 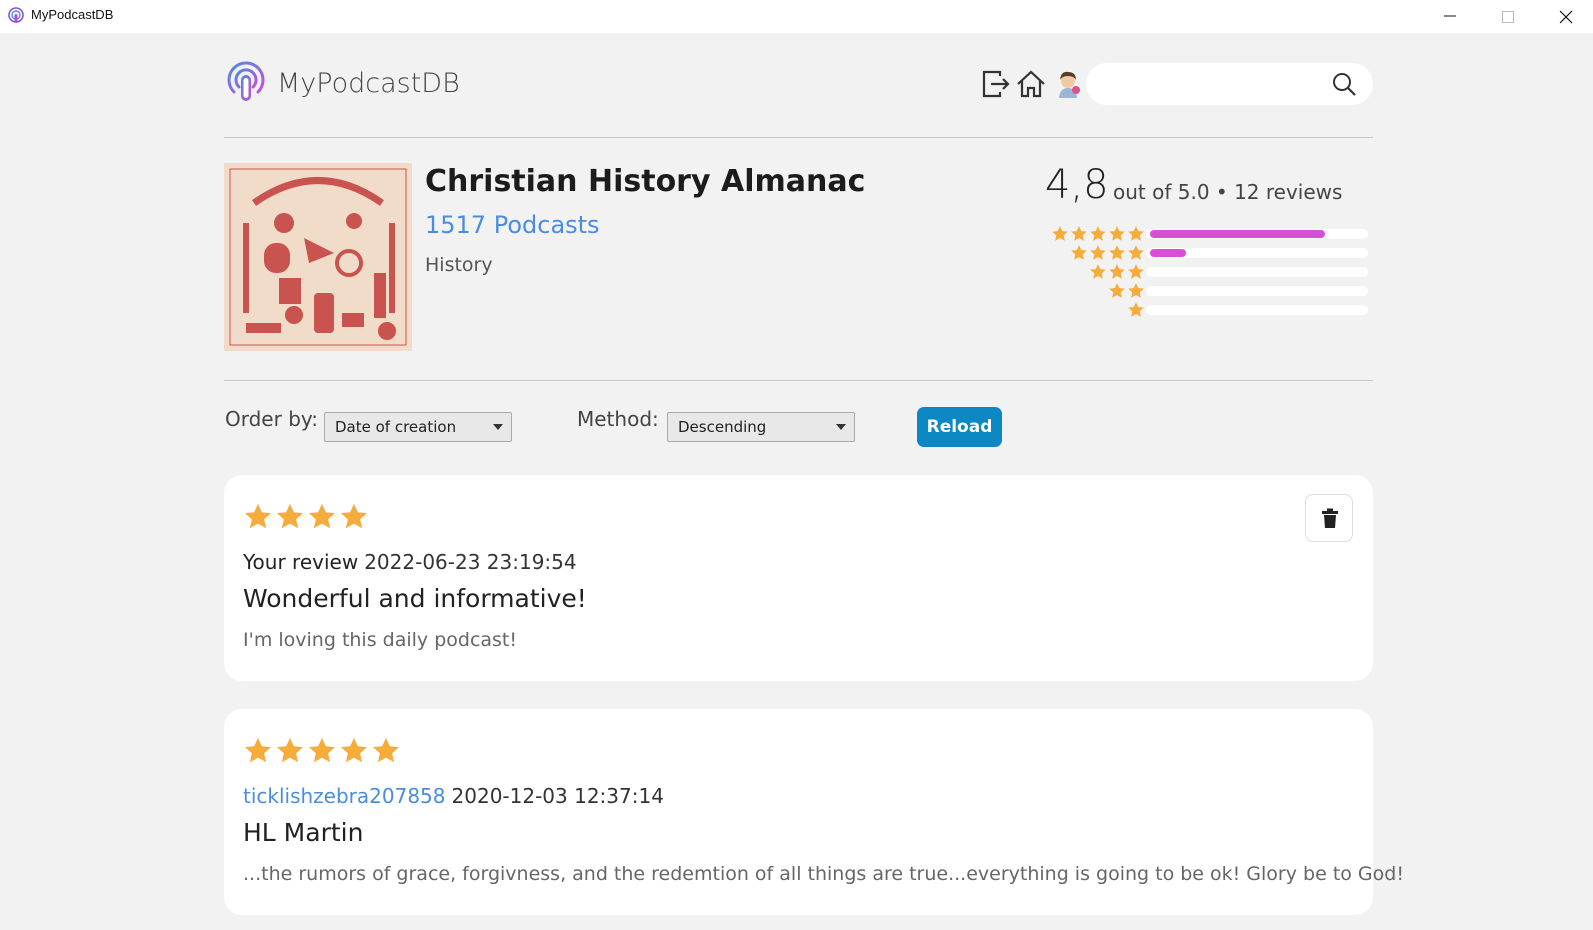 What do you see at coordinates (645, 181) in the screenshot?
I see `podcast-title: Christian History Almanac` at bounding box center [645, 181].